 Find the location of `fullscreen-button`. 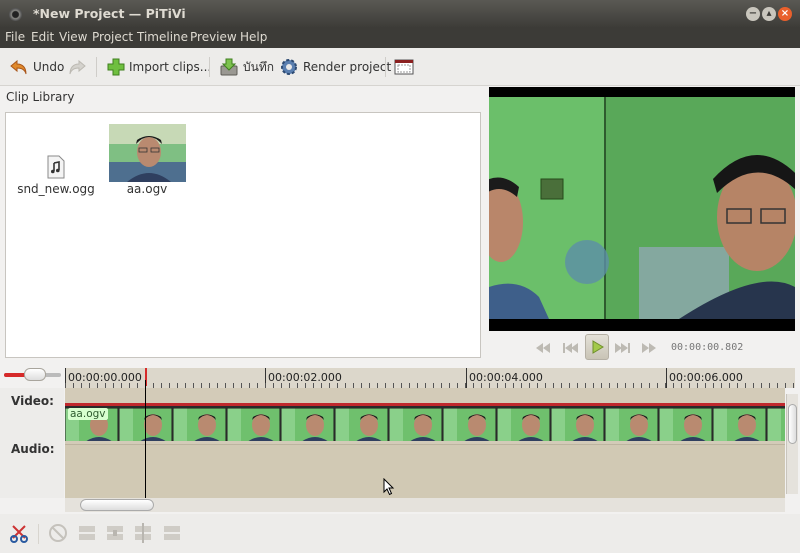

fullscreen-button is located at coordinates (404, 67).